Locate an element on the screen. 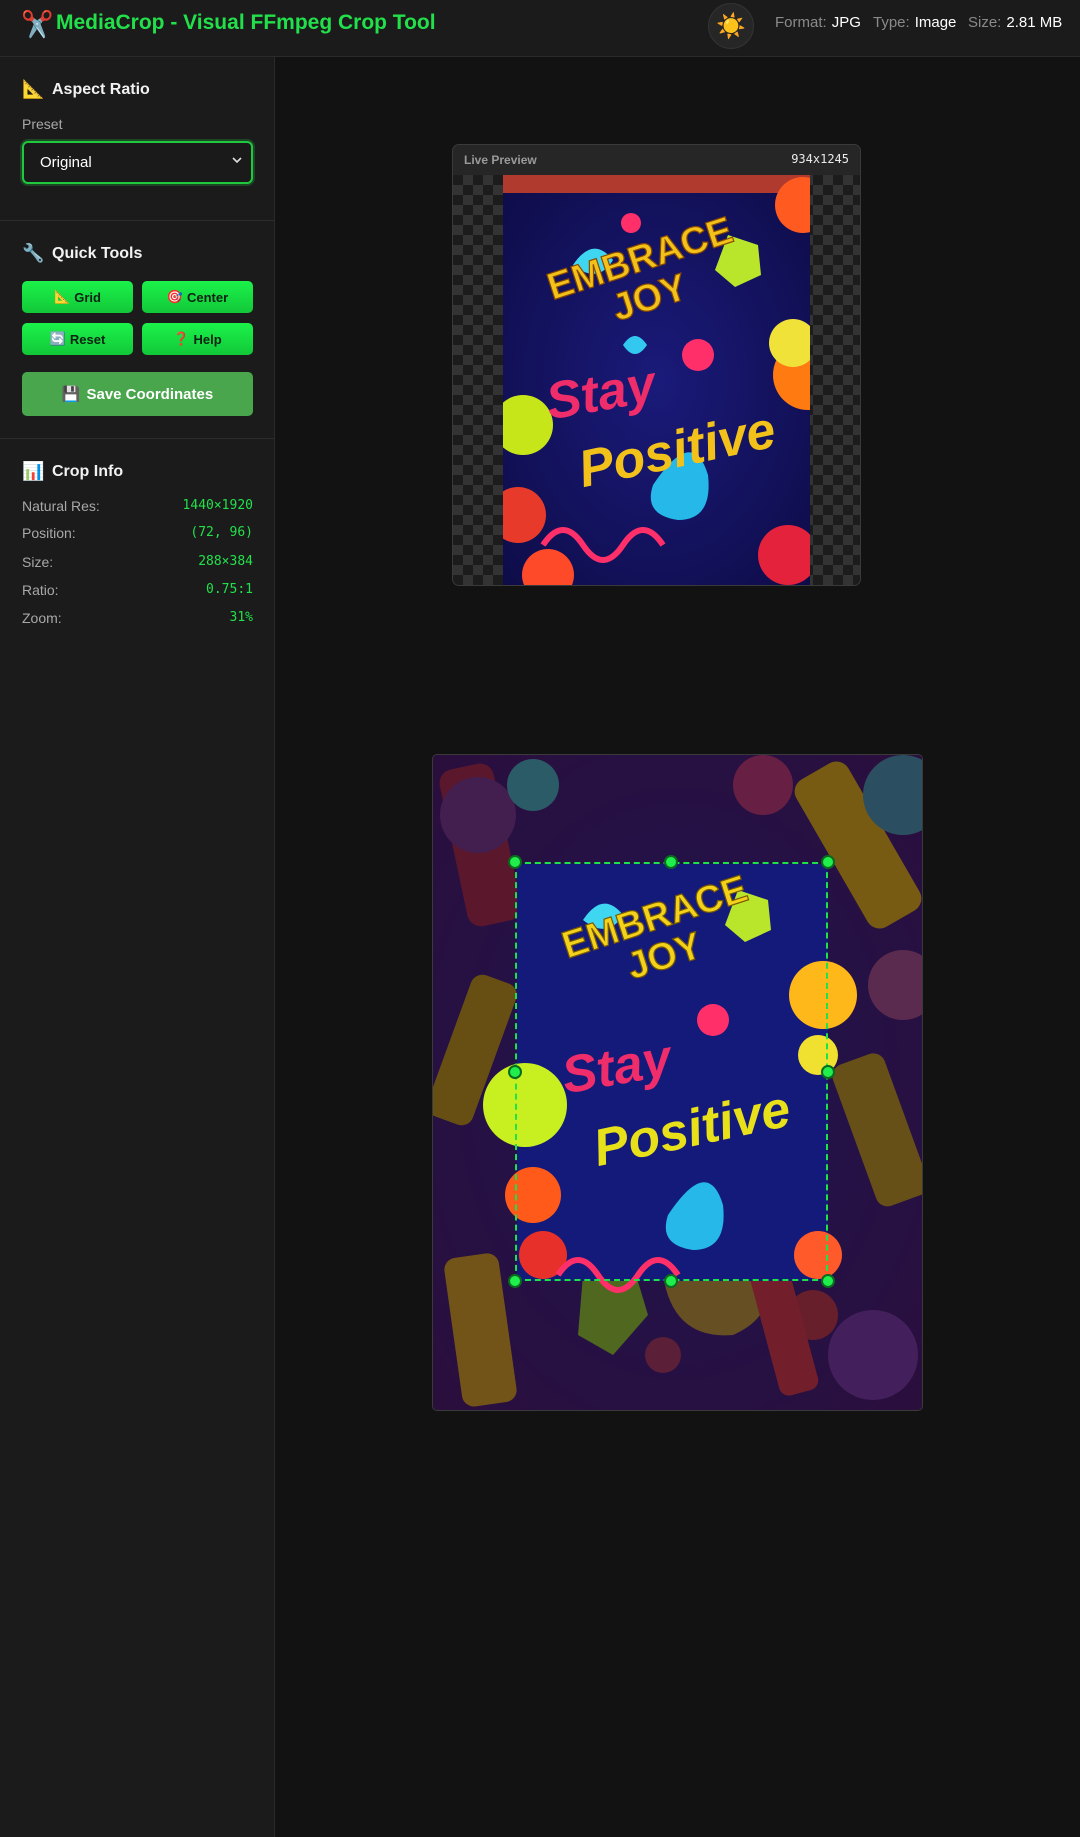 The image size is (1080, 1837). info-label: Ratio: is located at coordinates (40, 590).